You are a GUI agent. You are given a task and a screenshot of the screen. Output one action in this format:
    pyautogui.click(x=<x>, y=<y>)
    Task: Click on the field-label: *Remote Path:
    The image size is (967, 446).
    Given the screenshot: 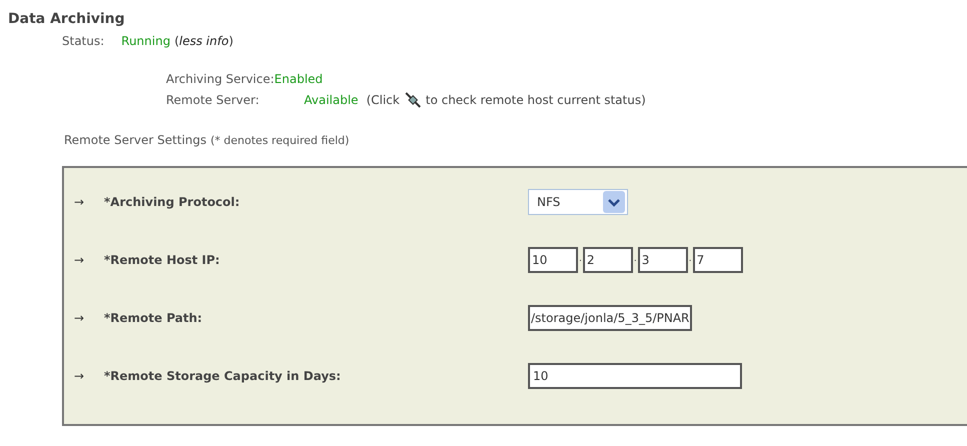 What is the action you would take?
    pyautogui.click(x=153, y=318)
    